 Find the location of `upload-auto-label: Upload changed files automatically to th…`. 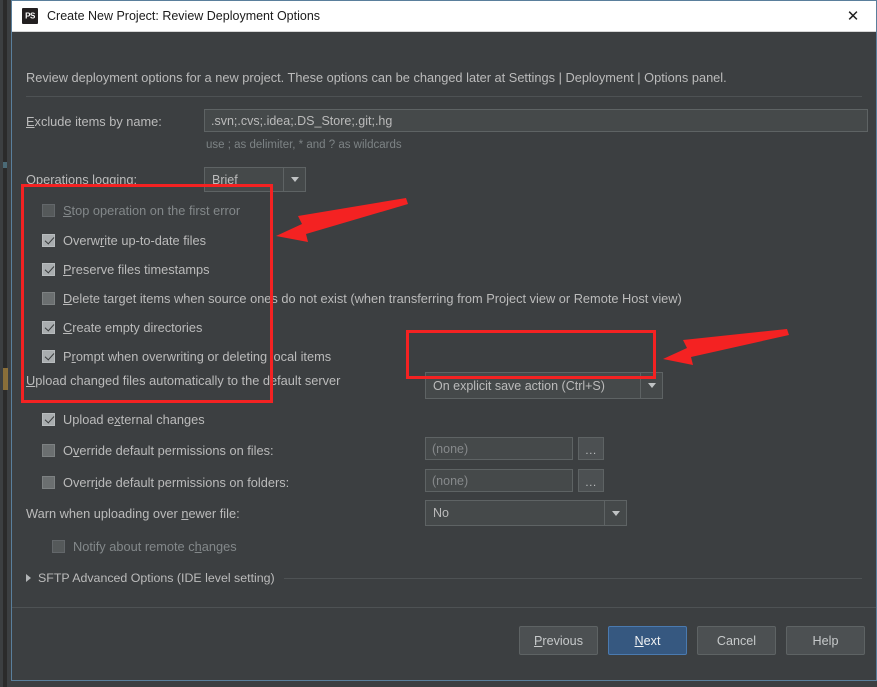

upload-auto-label: Upload changed files automatically to th… is located at coordinates (183, 380).